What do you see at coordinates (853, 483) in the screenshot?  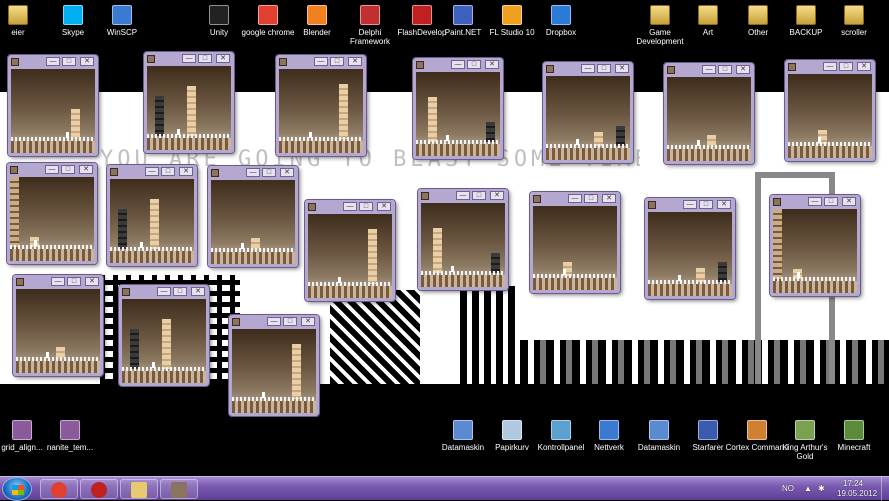 I see `clock-time: 17:24` at bounding box center [853, 483].